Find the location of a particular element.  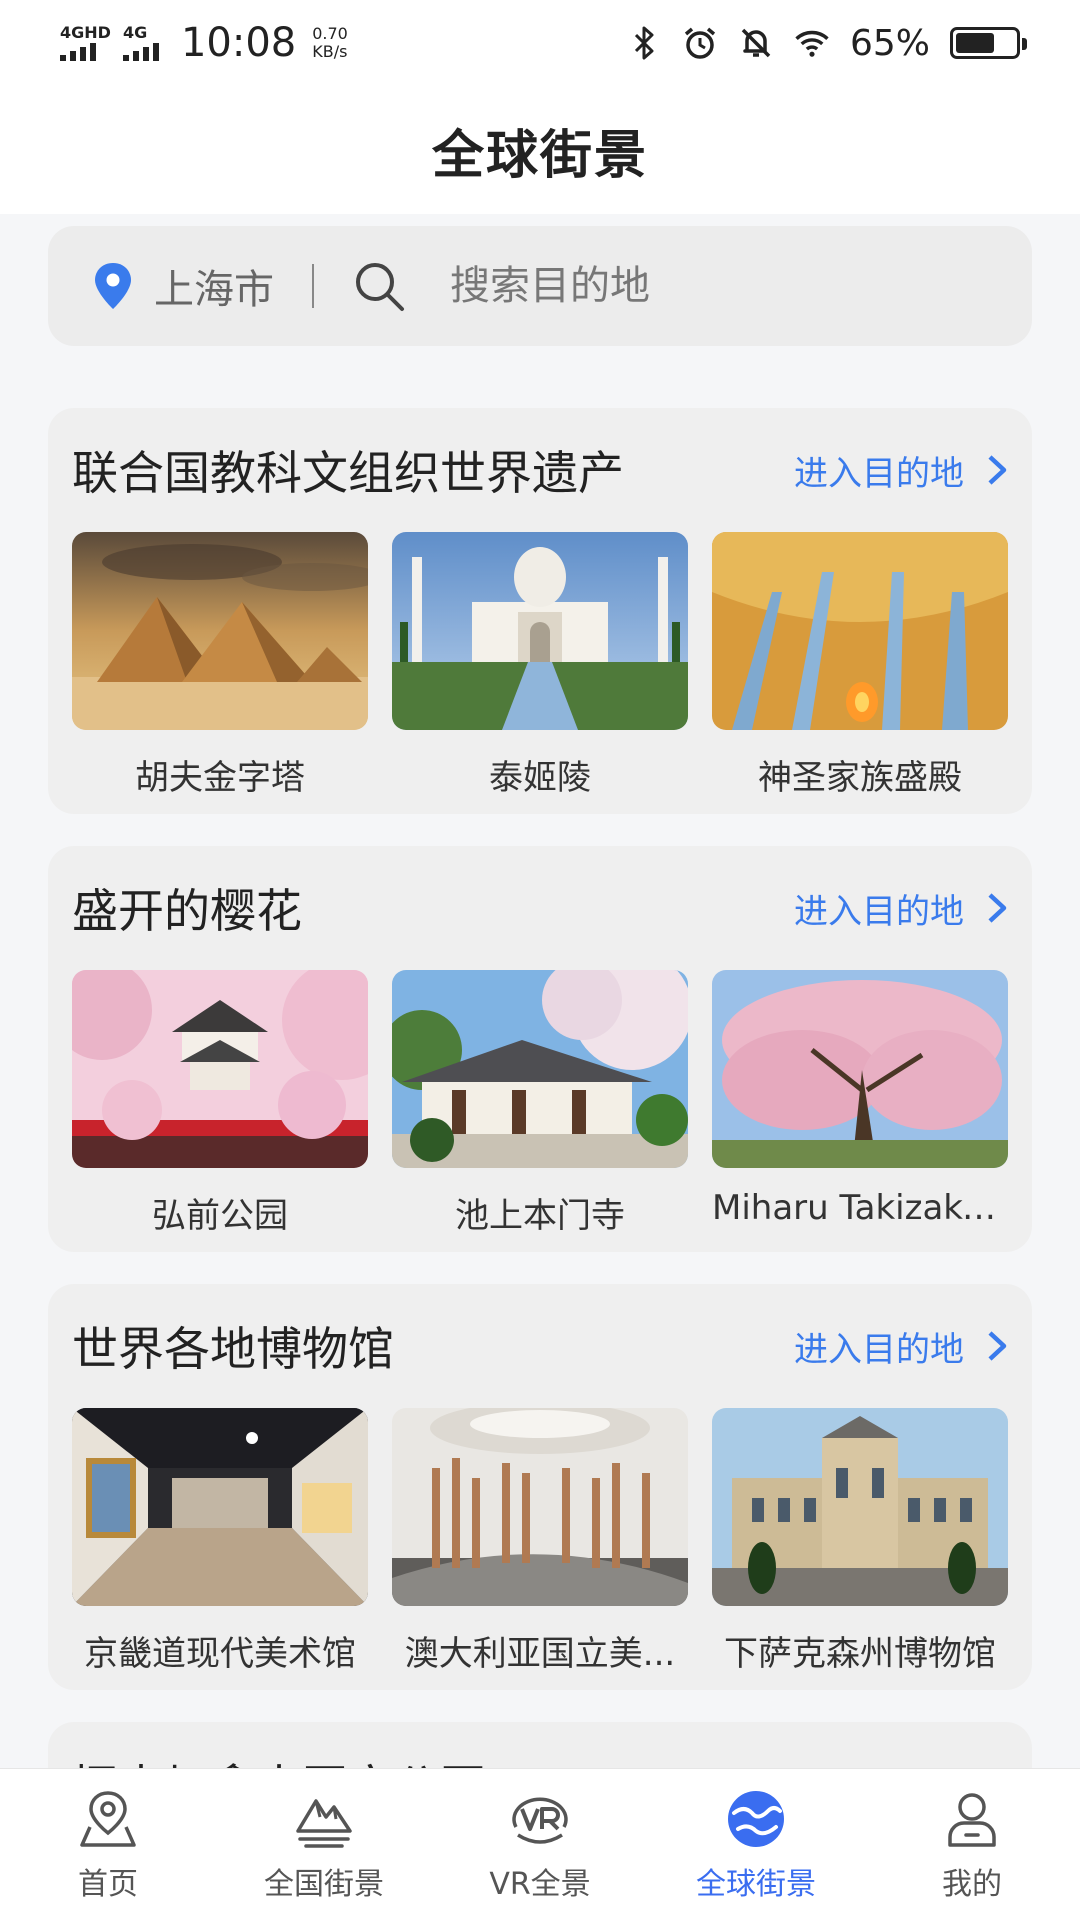

destination-card: 下萨克森州博物馆 is located at coordinates (860, 1541).